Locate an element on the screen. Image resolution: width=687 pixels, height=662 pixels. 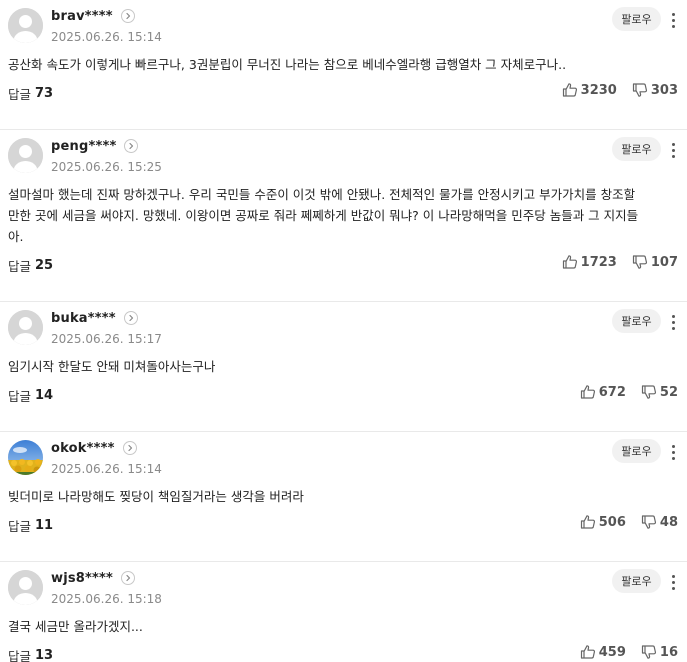
author-nickname: wjs8**** is located at coordinates (82, 578).